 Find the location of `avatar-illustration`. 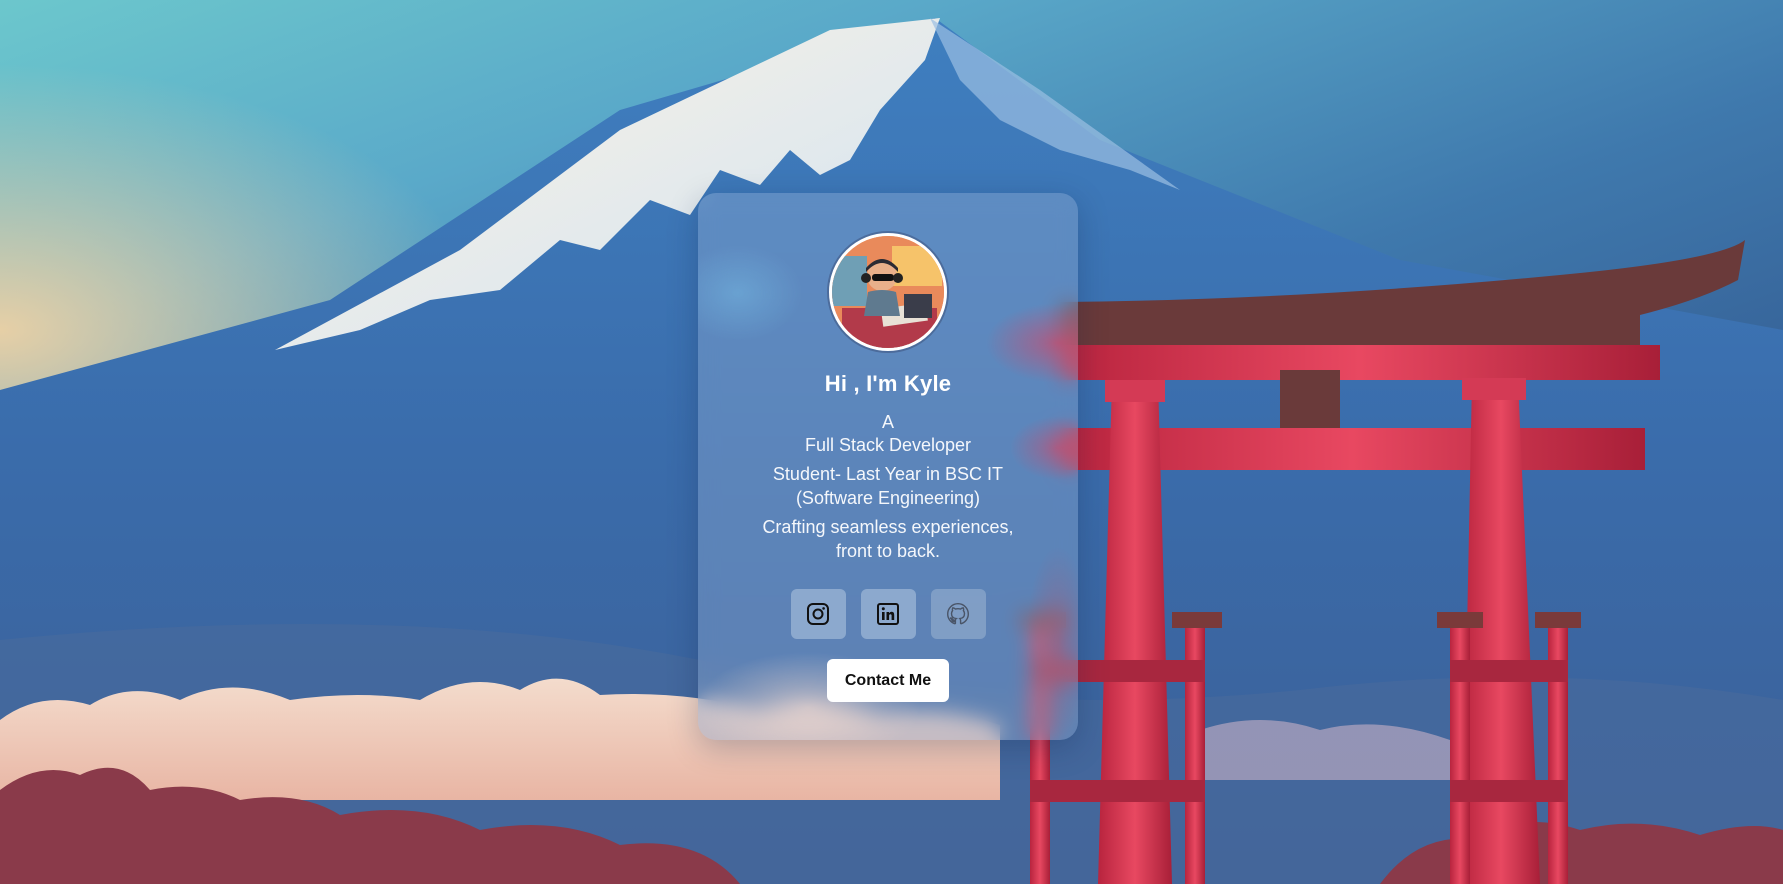

avatar-illustration is located at coordinates (888, 292).